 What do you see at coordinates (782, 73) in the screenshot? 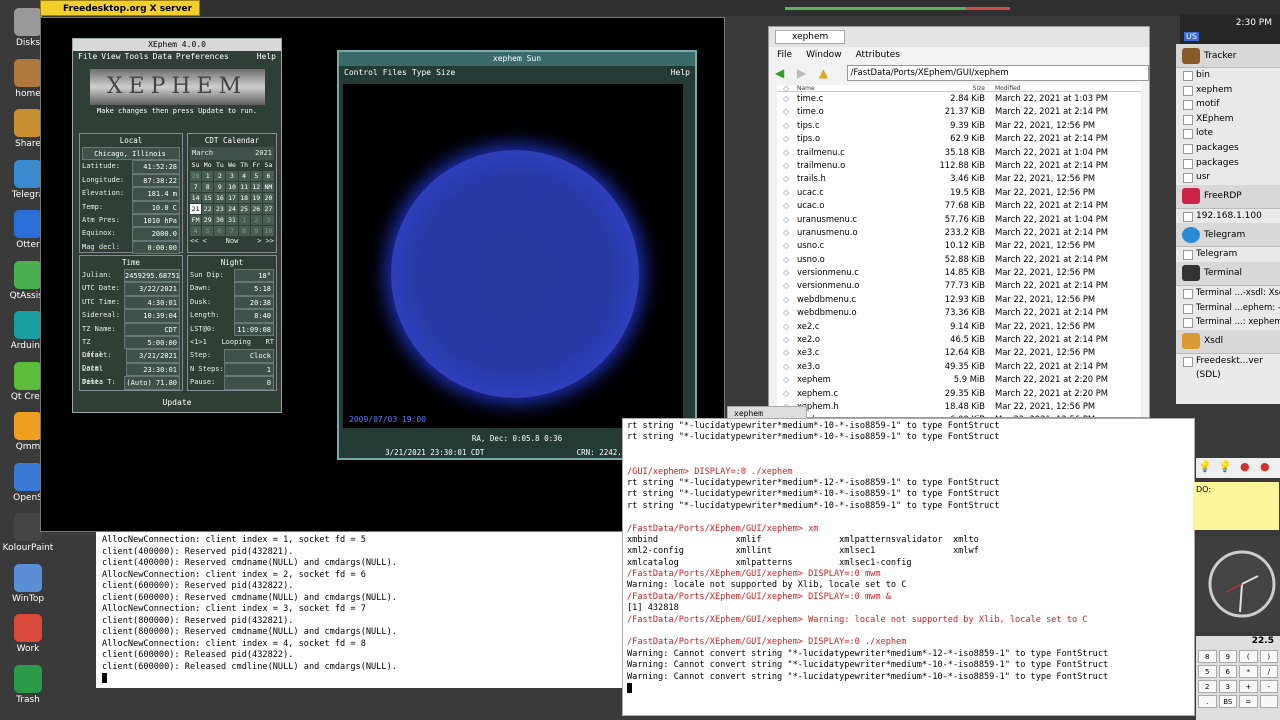
I see `back-arrow-icon: ◀` at bounding box center [782, 73].